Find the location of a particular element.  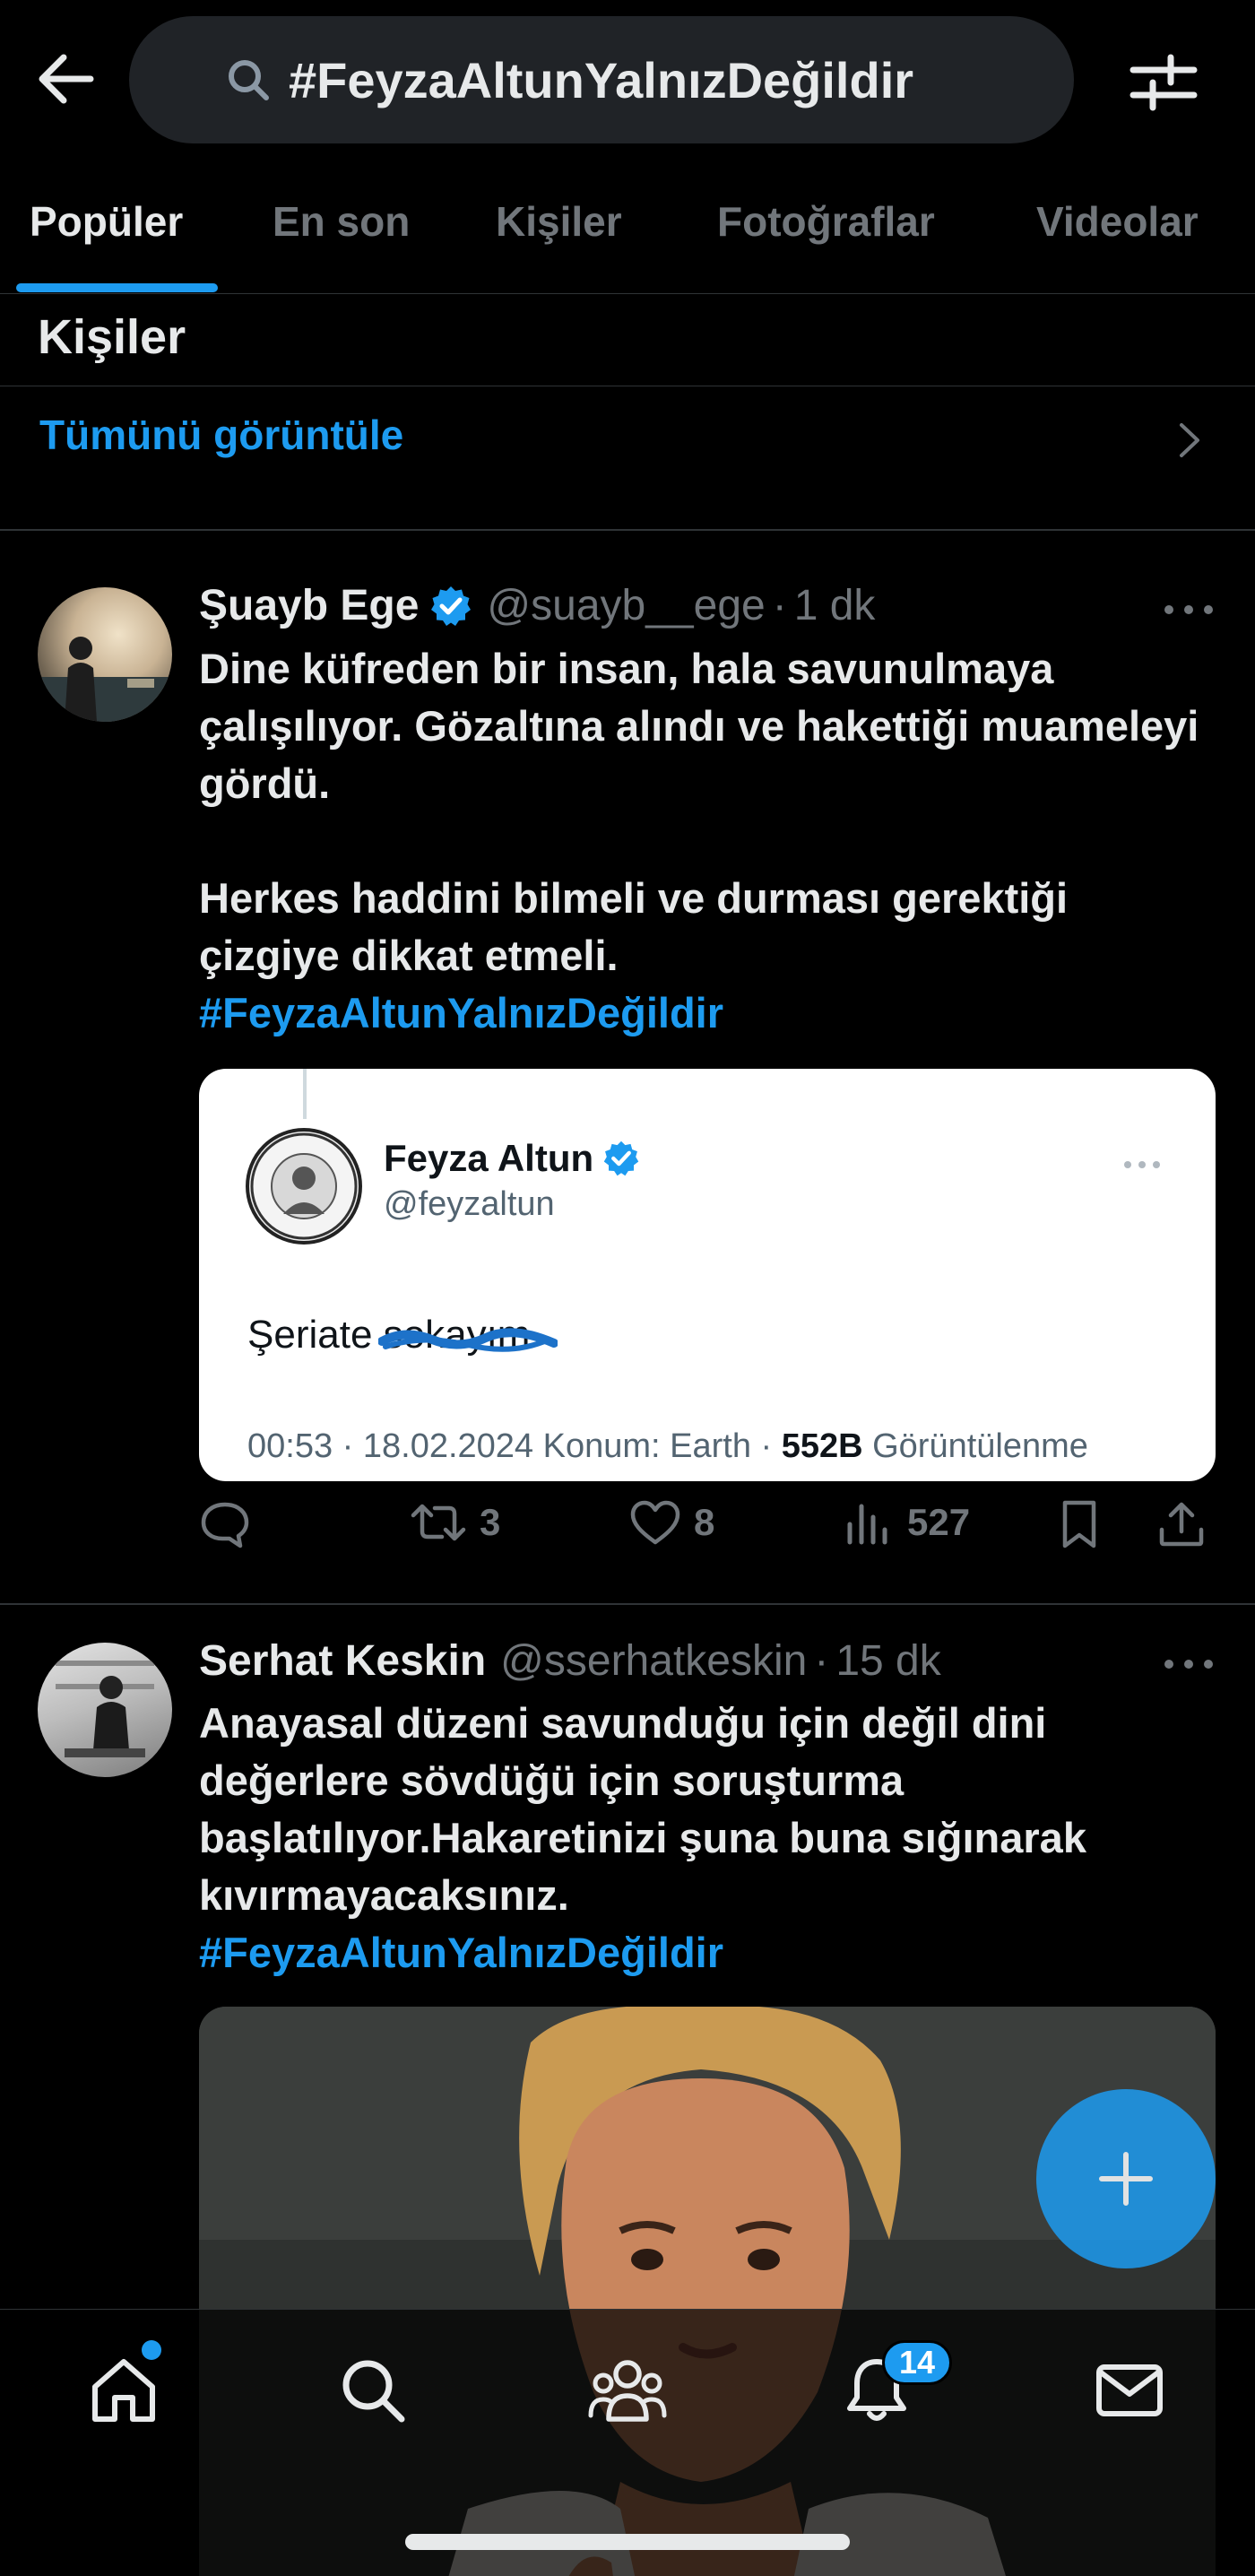

share-icon is located at coordinates (1181, 1524).